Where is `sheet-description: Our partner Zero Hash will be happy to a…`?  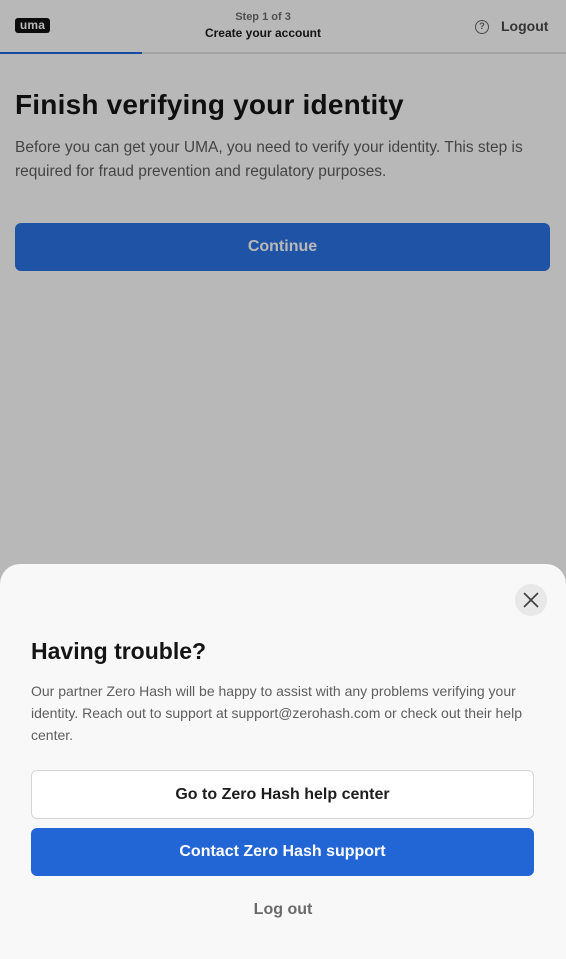 sheet-description: Our partner Zero Hash will be happy to a… is located at coordinates (276, 713).